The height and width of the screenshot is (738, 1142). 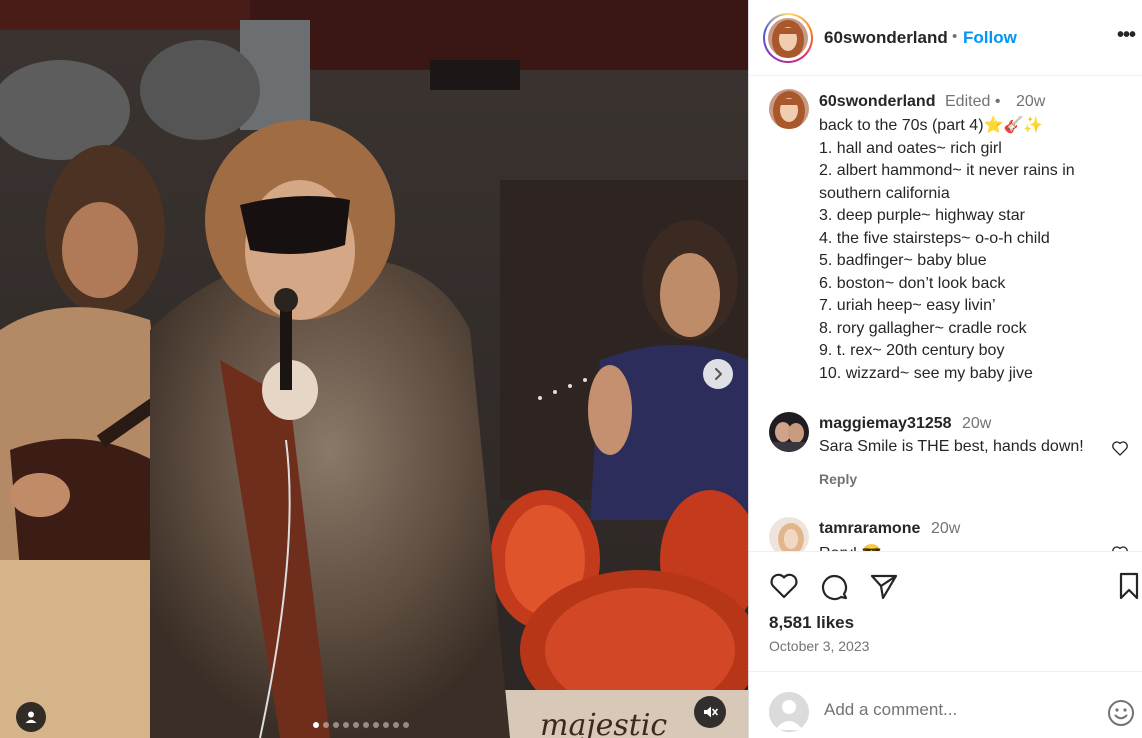 What do you see at coordinates (912, 283) in the screenshot?
I see `caption-line: 6. boston~ don’t look back` at bounding box center [912, 283].